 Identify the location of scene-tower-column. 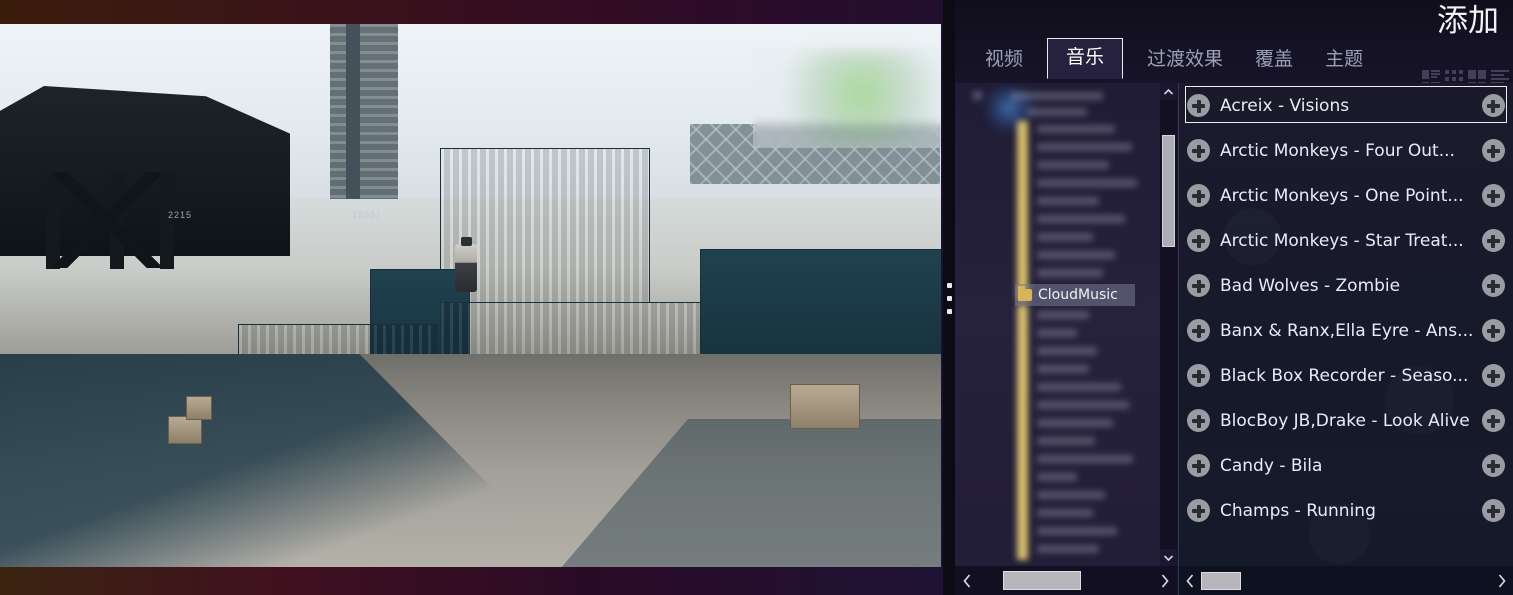
(353, 111).